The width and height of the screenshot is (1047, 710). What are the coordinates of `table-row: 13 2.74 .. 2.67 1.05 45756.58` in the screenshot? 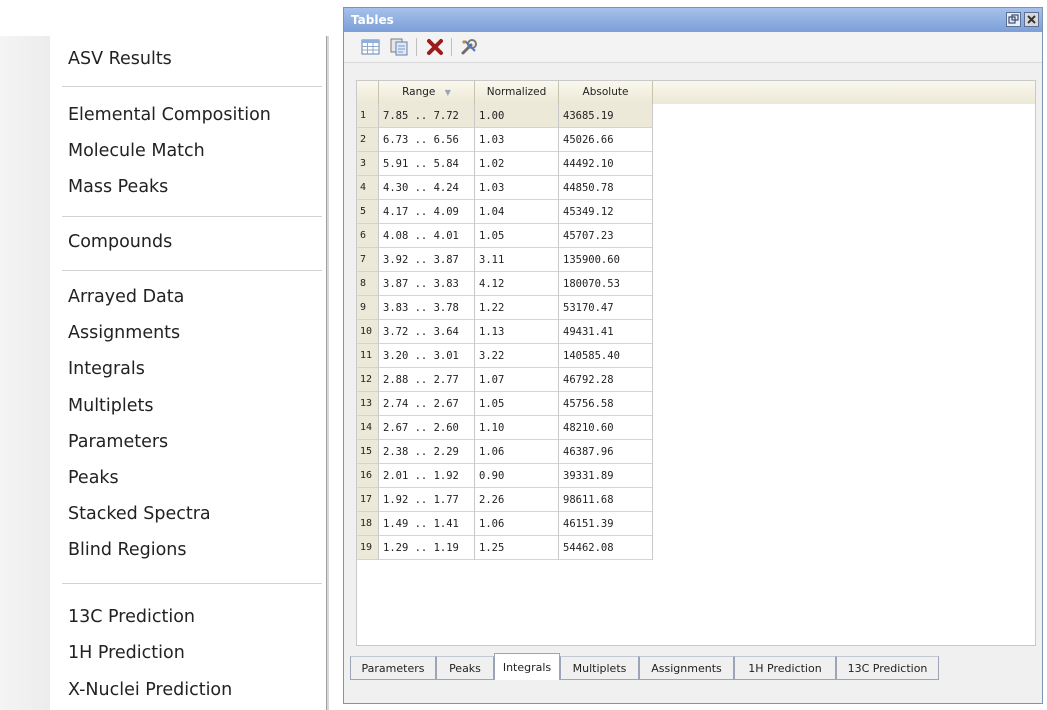 It's located at (505, 404).